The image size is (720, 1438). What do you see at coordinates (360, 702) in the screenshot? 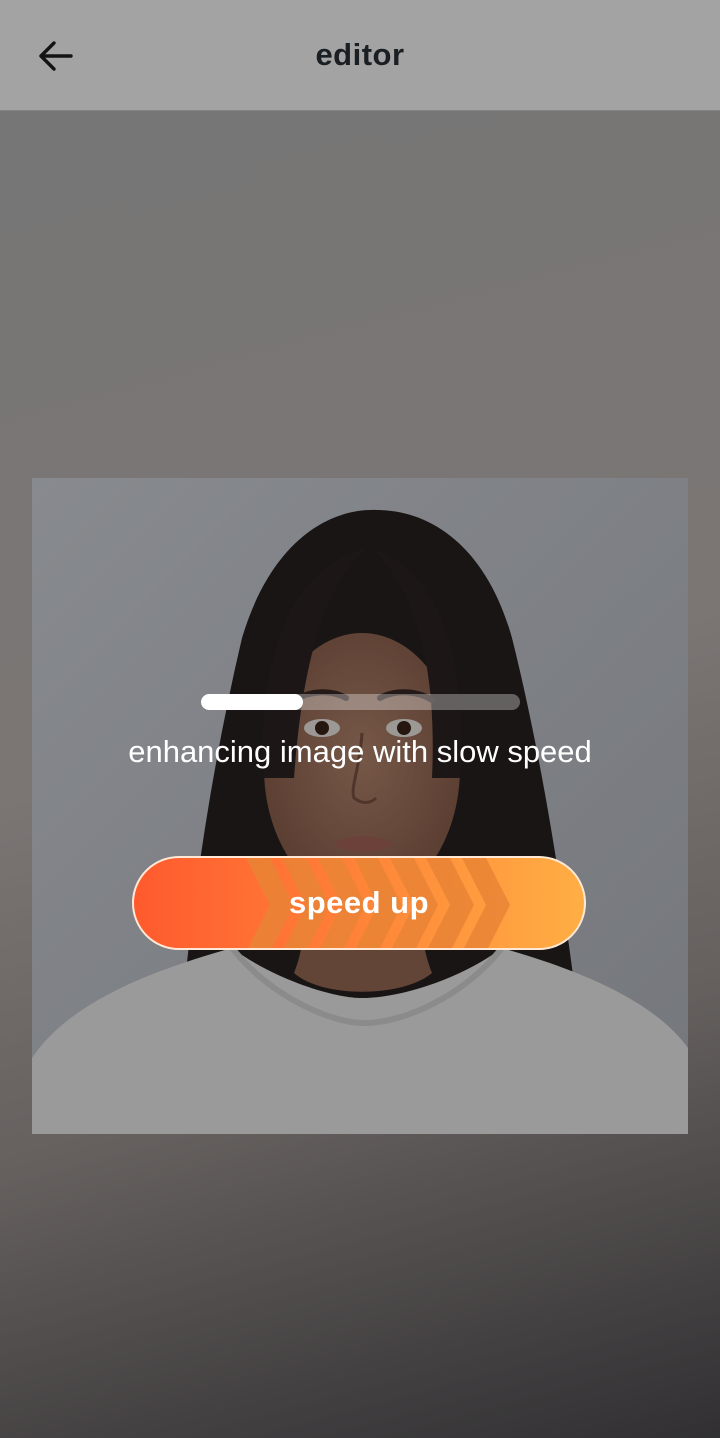
I see `enhance-progress-bar` at bounding box center [360, 702].